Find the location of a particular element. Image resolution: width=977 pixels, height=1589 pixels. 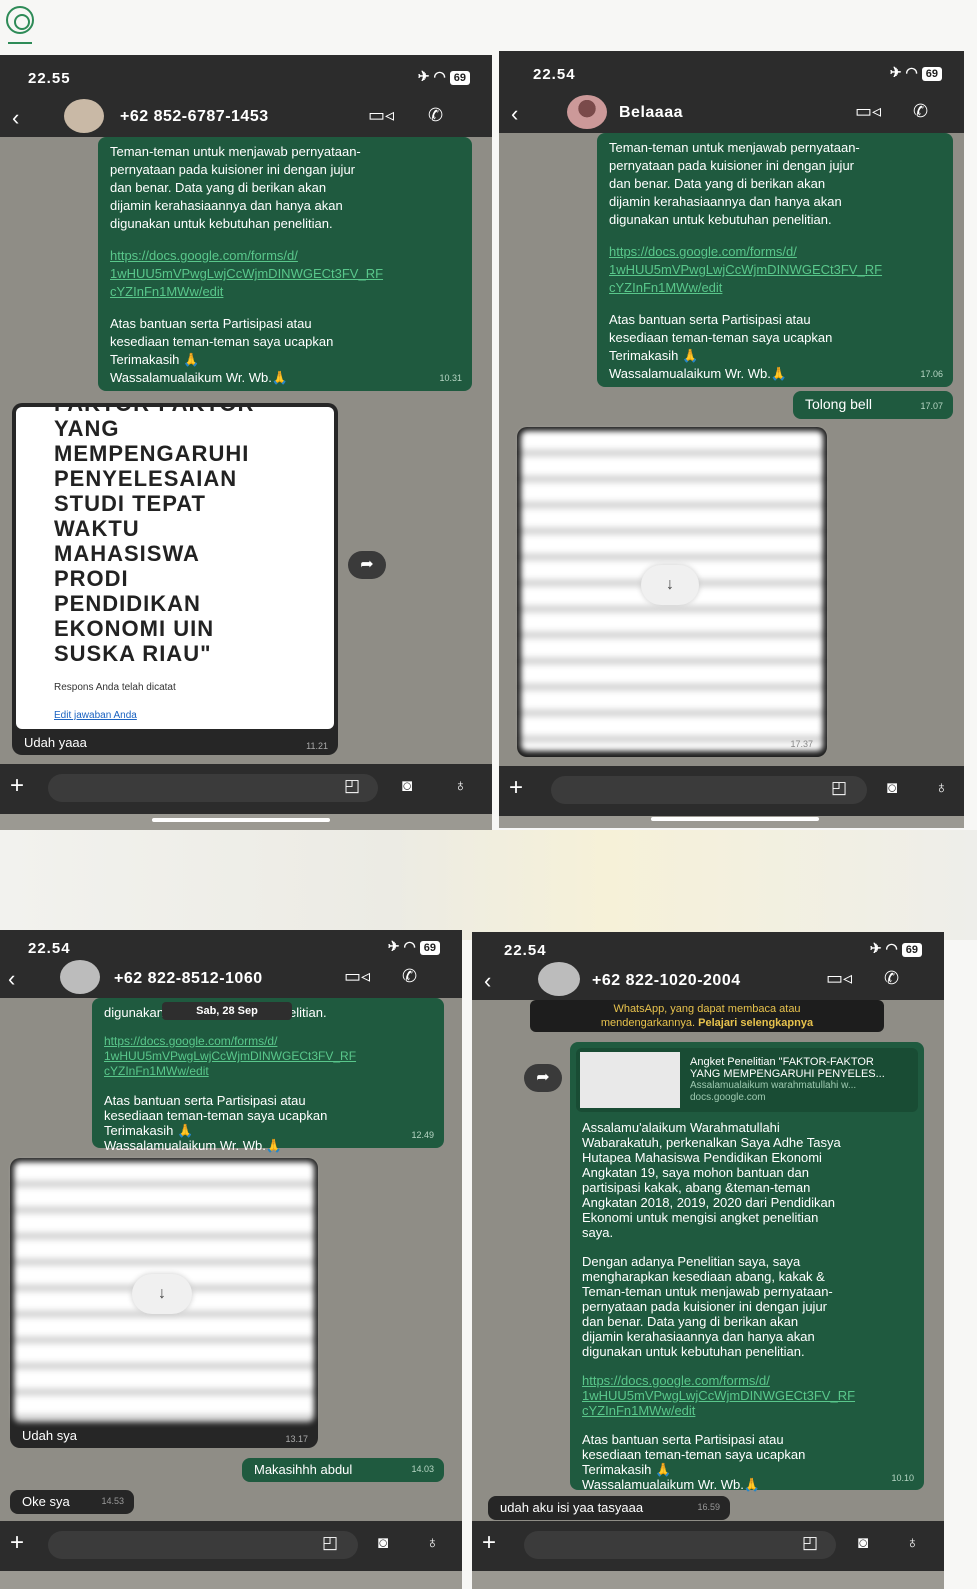

message-time: 12.49 is located at coordinates (422, 1135).